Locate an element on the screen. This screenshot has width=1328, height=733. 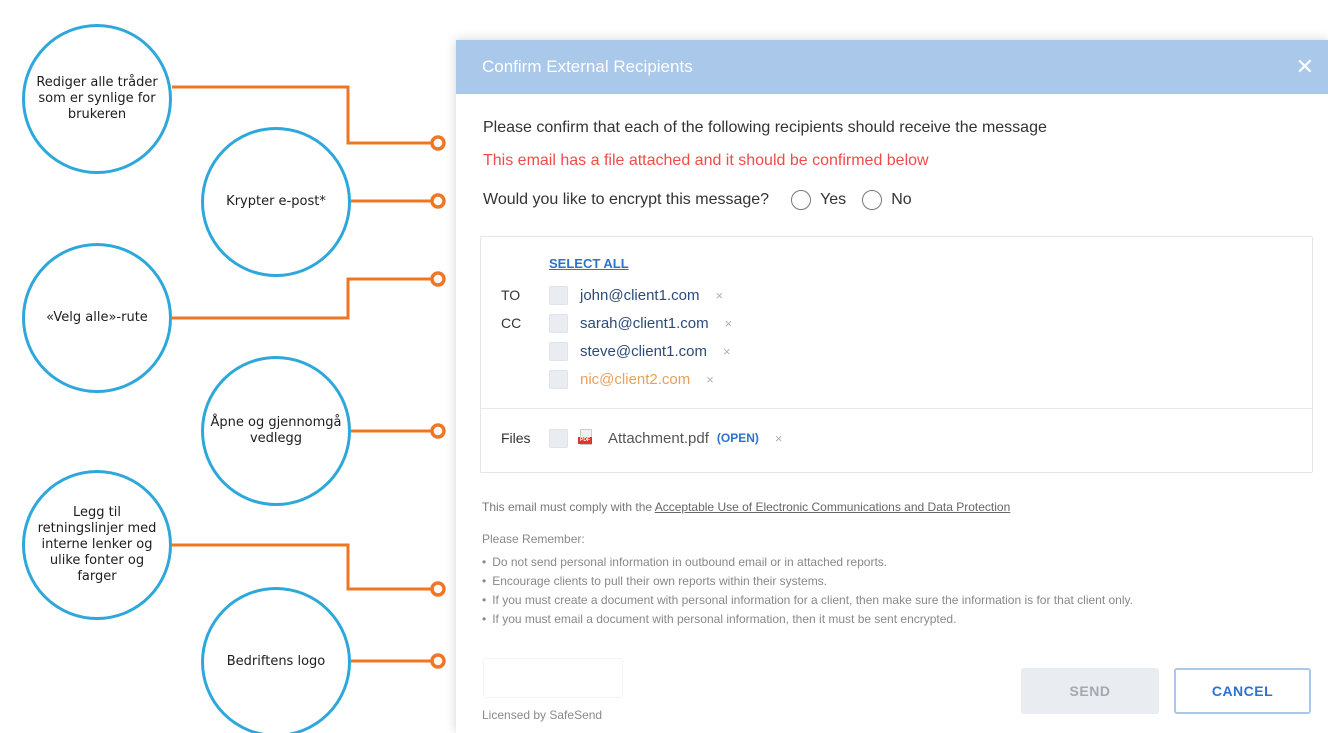
recipient-row: CC sarah@client1.com × is located at coordinates (606, 323).